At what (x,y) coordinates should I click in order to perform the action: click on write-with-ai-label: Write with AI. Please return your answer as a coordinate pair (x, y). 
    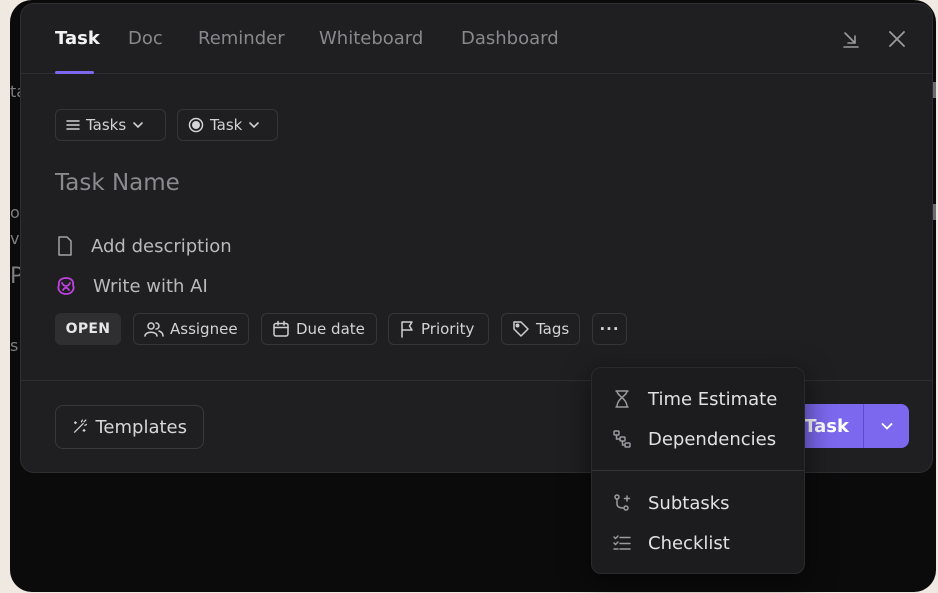
    Looking at the image, I should click on (150, 286).